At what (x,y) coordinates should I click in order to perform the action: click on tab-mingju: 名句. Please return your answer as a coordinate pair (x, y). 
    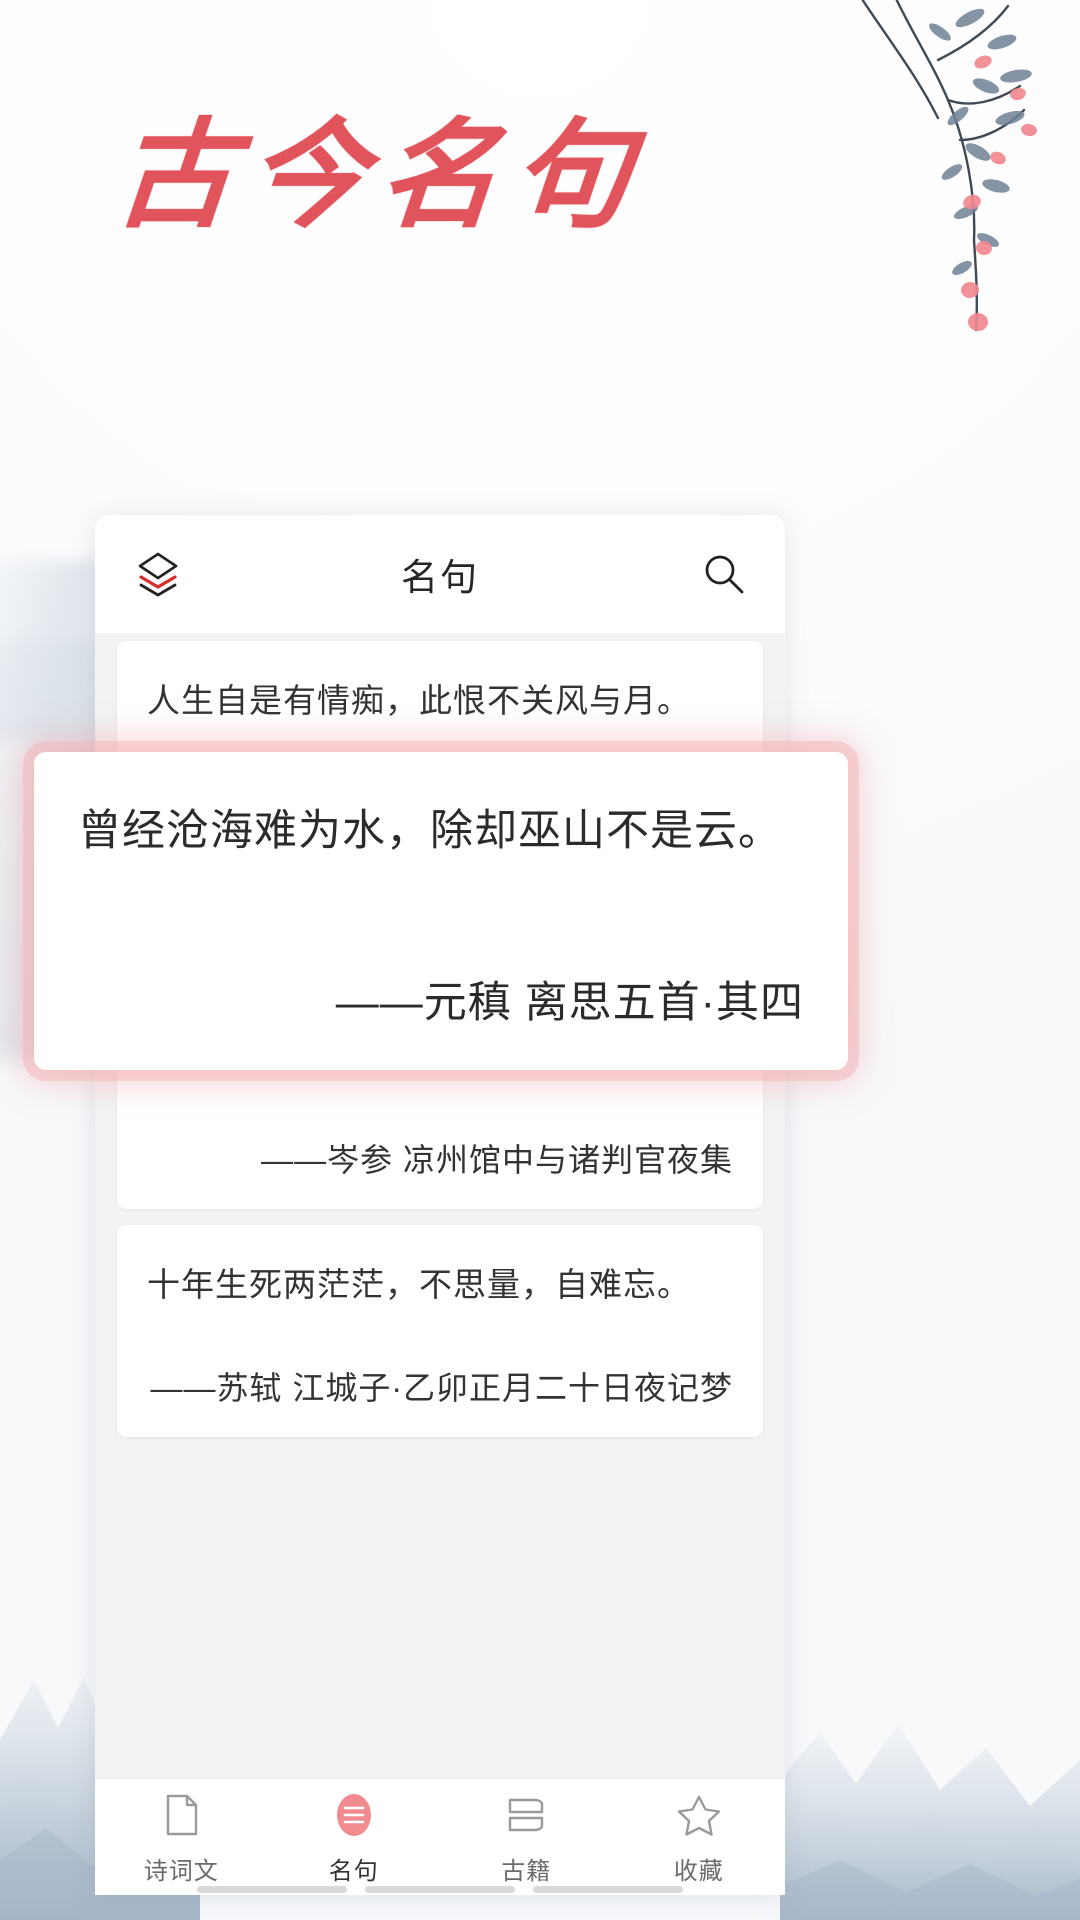
    Looking at the image, I should click on (354, 1837).